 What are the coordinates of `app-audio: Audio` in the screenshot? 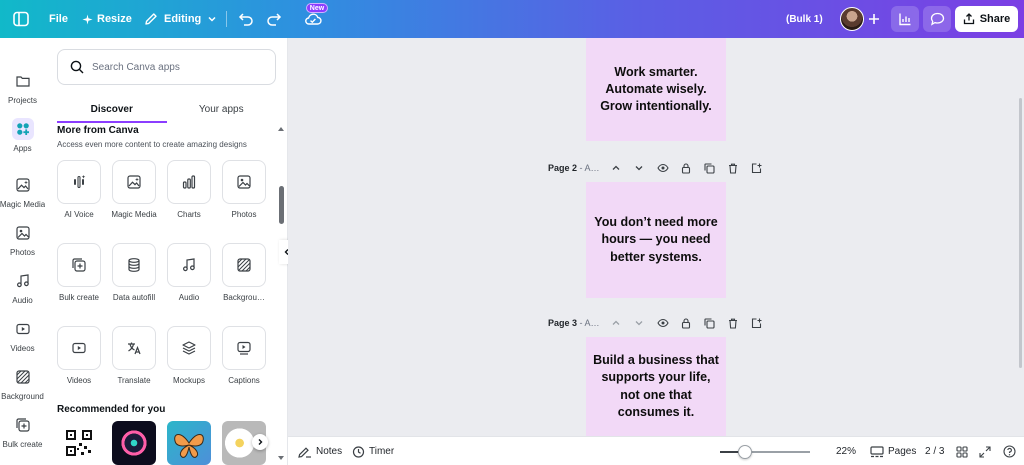 It's located at (189, 273).